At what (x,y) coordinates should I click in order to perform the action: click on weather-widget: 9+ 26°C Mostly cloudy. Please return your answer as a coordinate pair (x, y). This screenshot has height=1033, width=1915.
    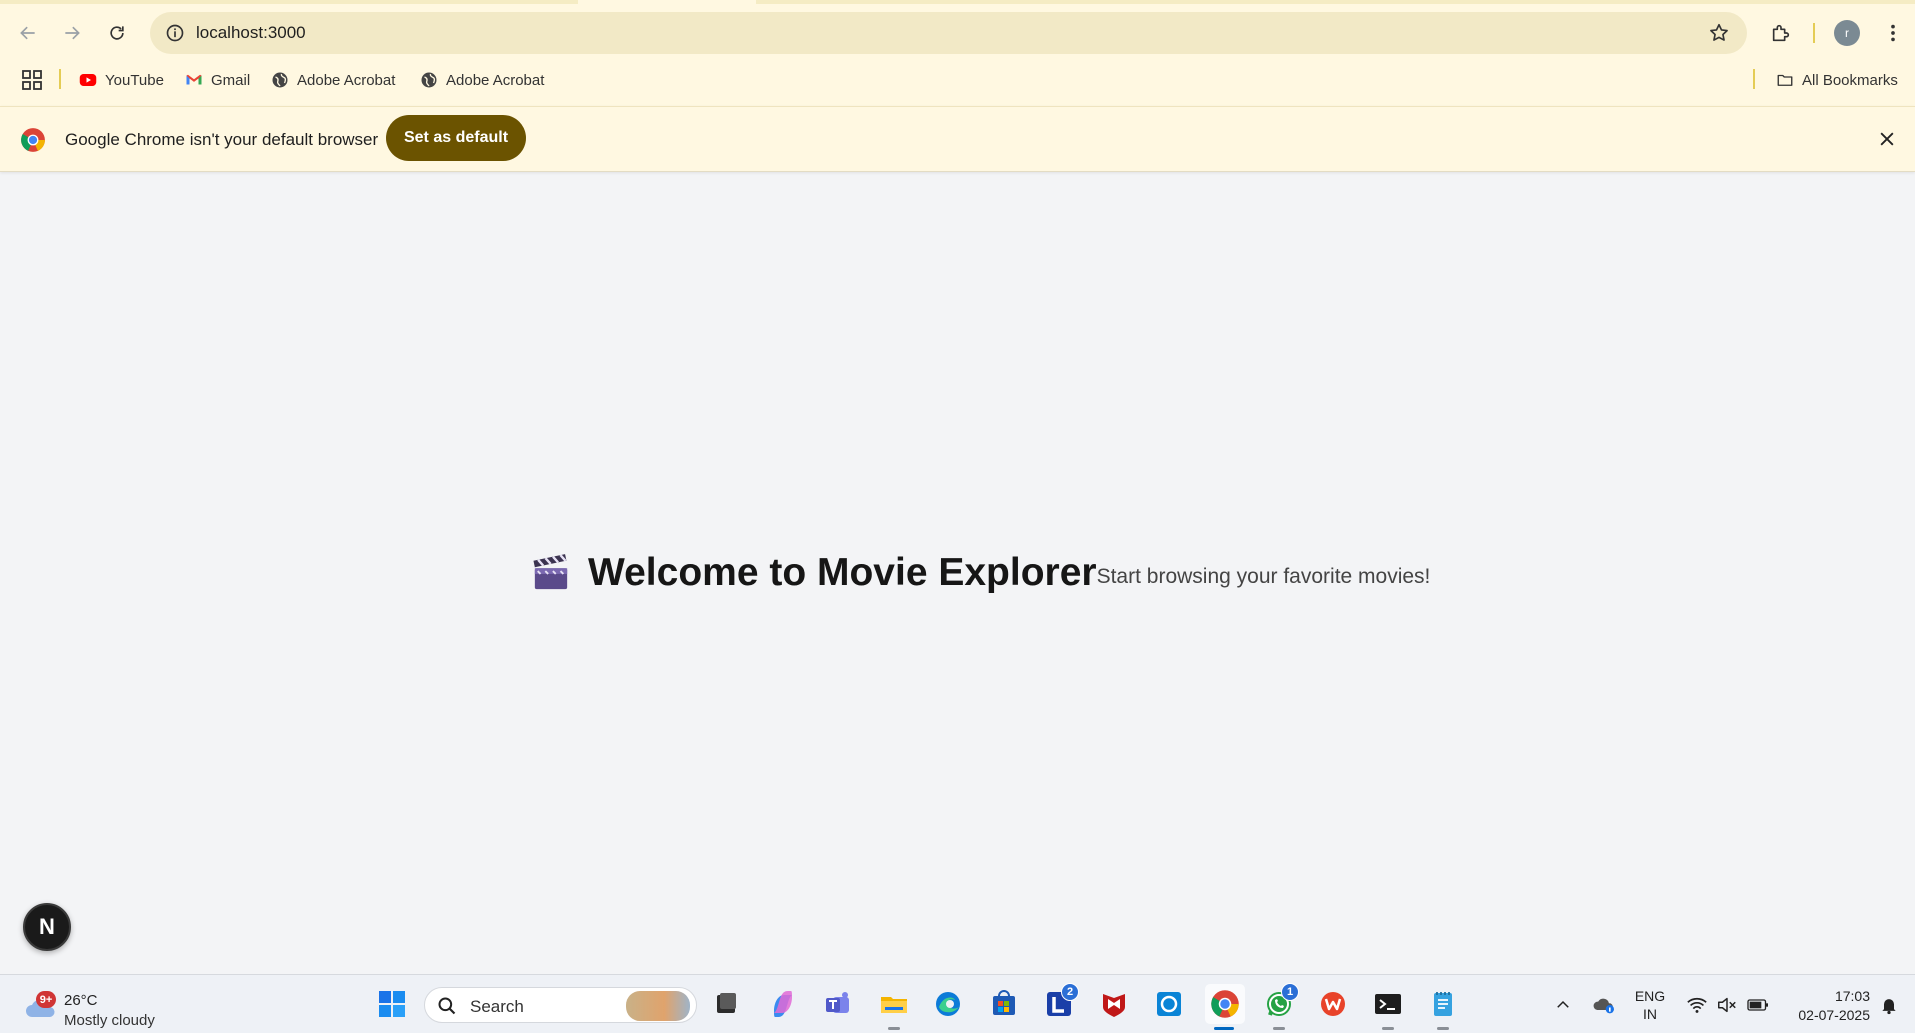
    Looking at the image, I should click on (102, 1006).